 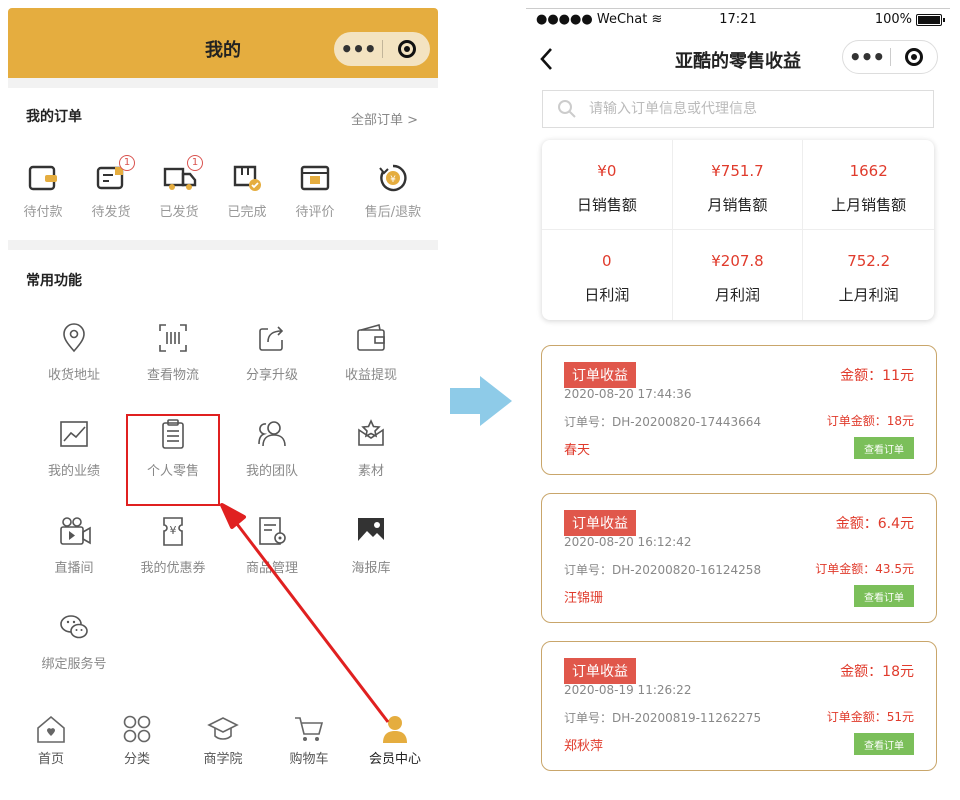 I want to click on order-status-label: 待付款, so click(x=43, y=212).